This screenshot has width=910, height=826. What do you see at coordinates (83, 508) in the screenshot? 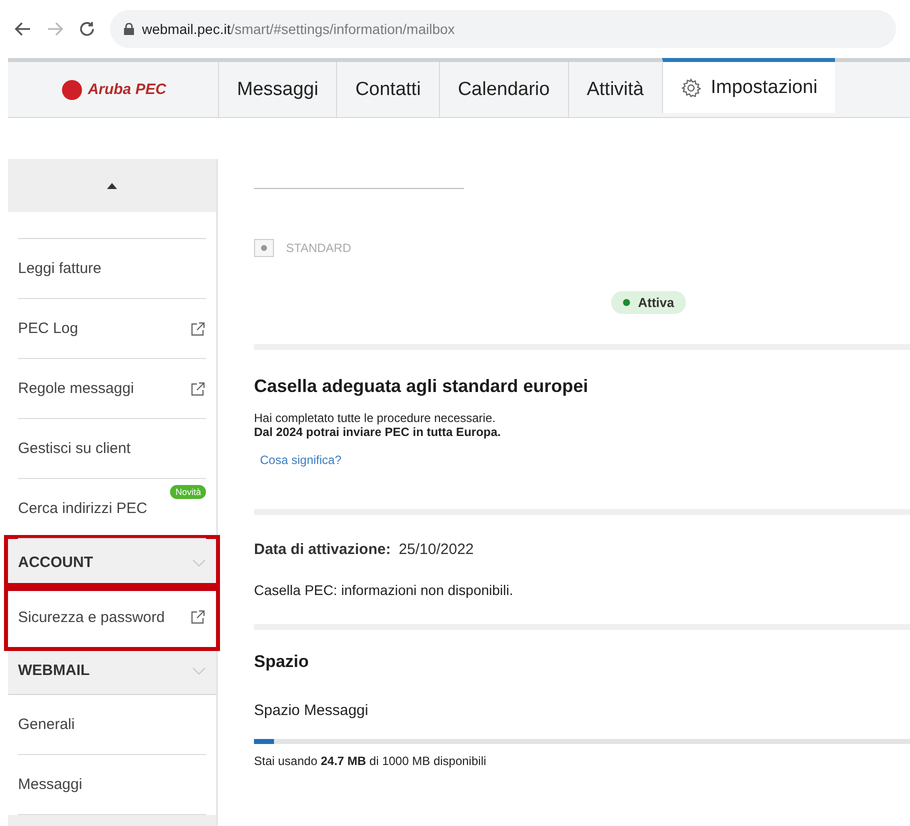
I see `sidebar-item-label: Cerca indirizzi PEC` at bounding box center [83, 508].